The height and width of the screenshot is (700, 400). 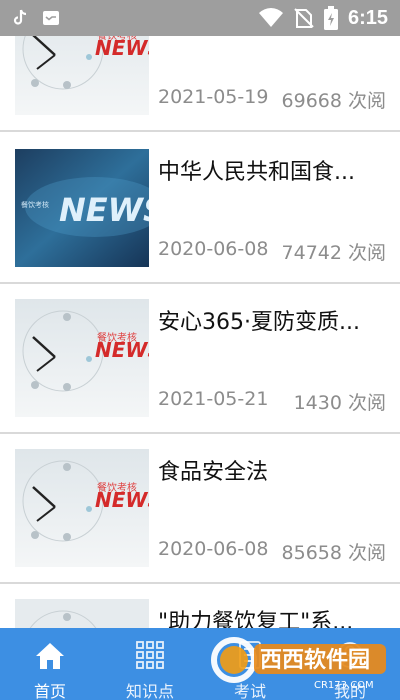 What do you see at coordinates (339, 403) in the screenshot?
I see `news-views: 1430 次阅` at bounding box center [339, 403].